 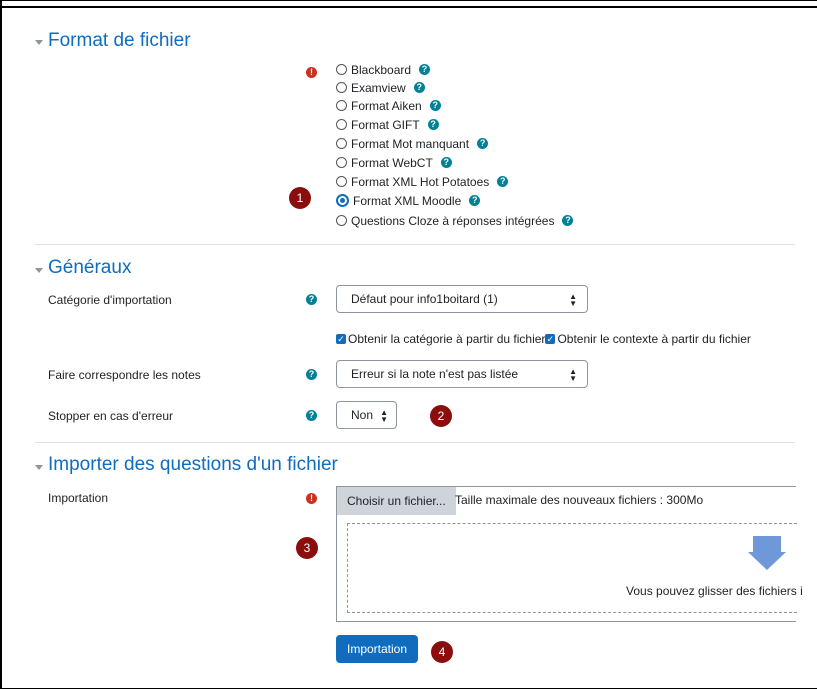 What do you see at coordinates (435, 374) in the screenshot?
I see `grades-select-value: Erreur si la note n'est pas listée` at bounding box center [435, 374].